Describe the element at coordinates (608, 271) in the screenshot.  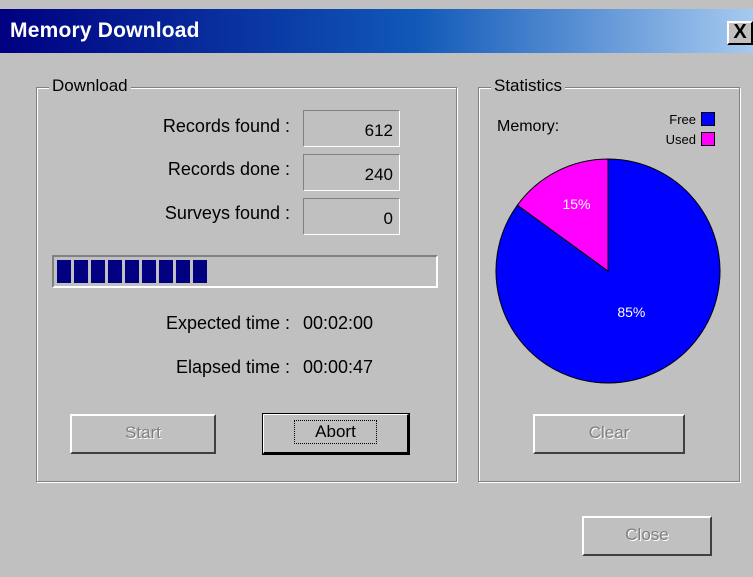
I see `memory-pie-chart: 85% 15%` at that location.